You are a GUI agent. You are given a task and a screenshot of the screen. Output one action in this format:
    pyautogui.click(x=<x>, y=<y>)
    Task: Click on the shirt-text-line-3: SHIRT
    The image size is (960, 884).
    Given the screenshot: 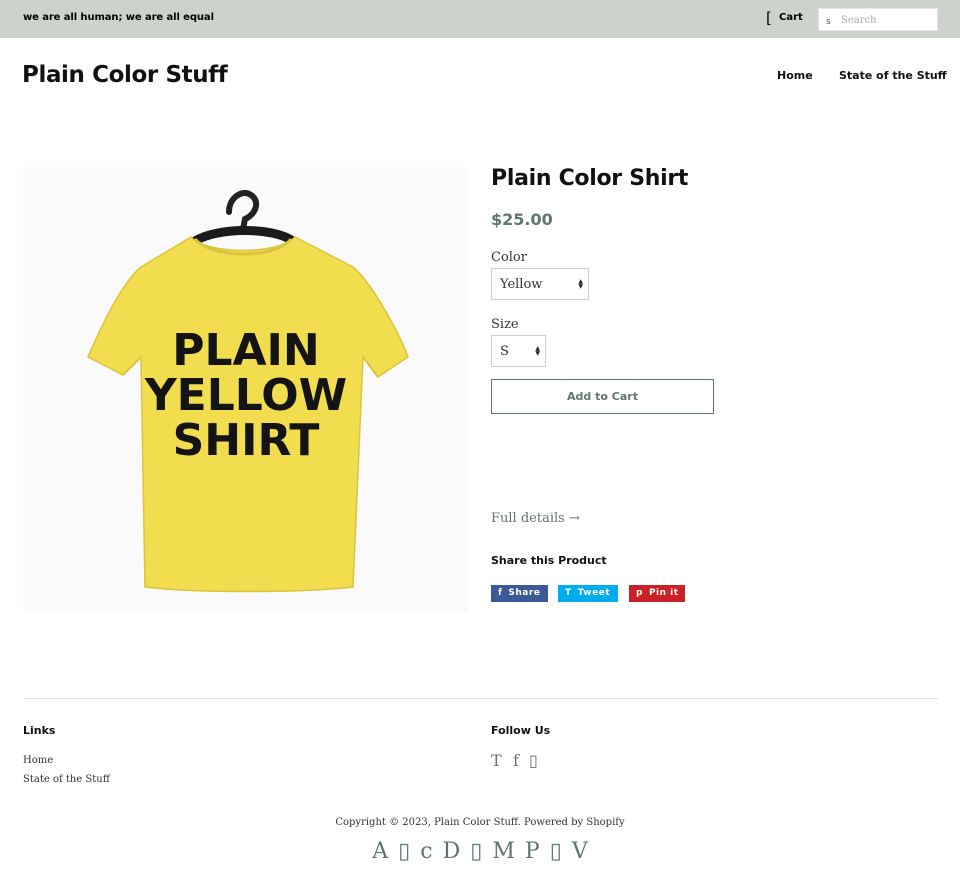 What is the action you would take?
    pyautogui.click(x=246, y=440)
    